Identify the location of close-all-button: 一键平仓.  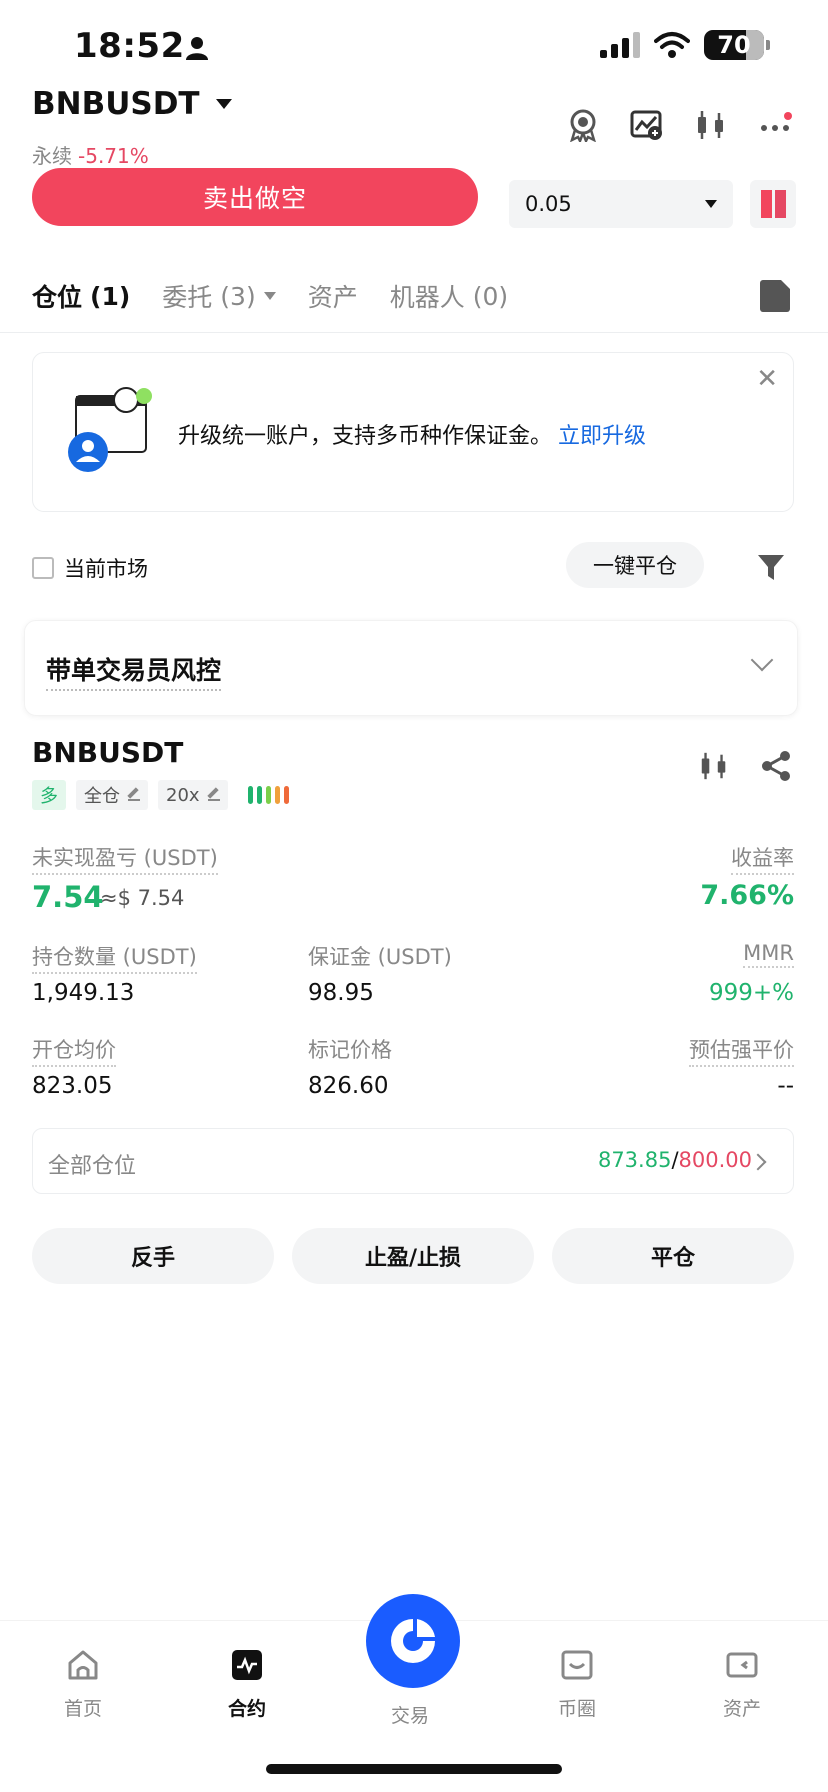
(635, 565).